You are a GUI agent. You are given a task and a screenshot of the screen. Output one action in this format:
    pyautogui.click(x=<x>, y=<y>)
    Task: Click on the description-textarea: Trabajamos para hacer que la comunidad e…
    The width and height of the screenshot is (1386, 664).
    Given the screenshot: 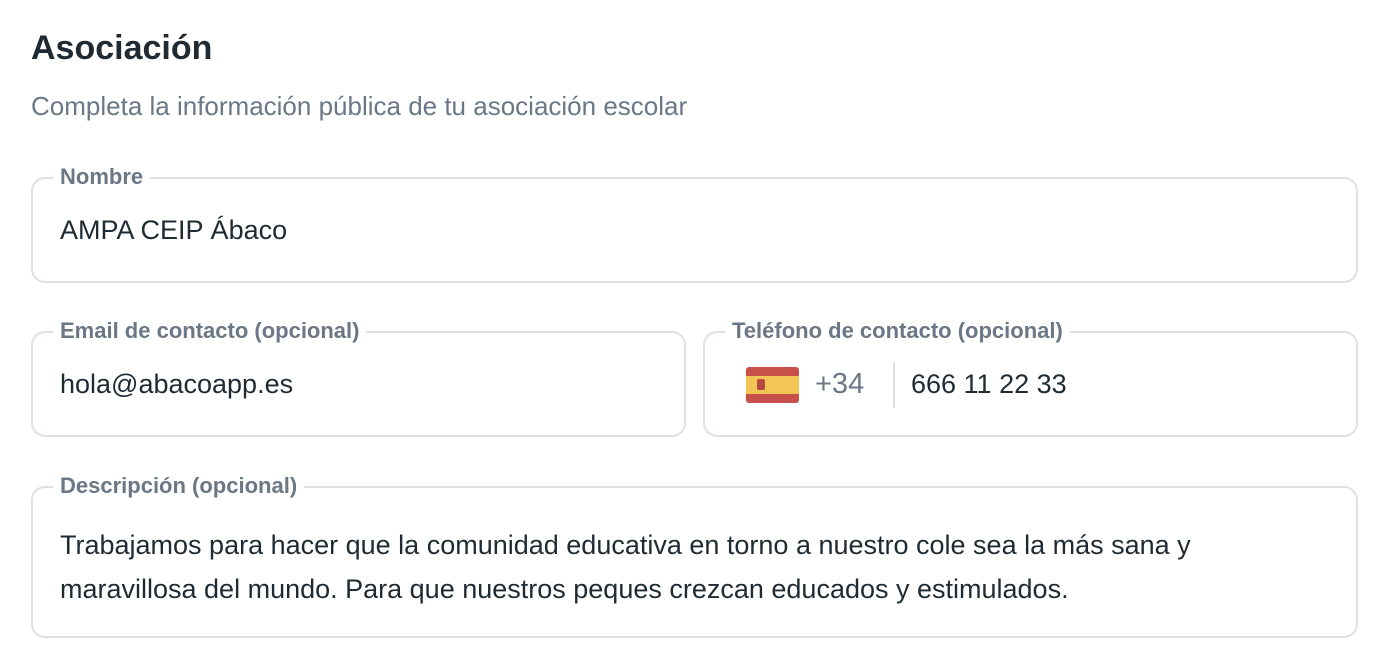 What is the action you would take?
    pyautogui.click(x=685, y=567)
    